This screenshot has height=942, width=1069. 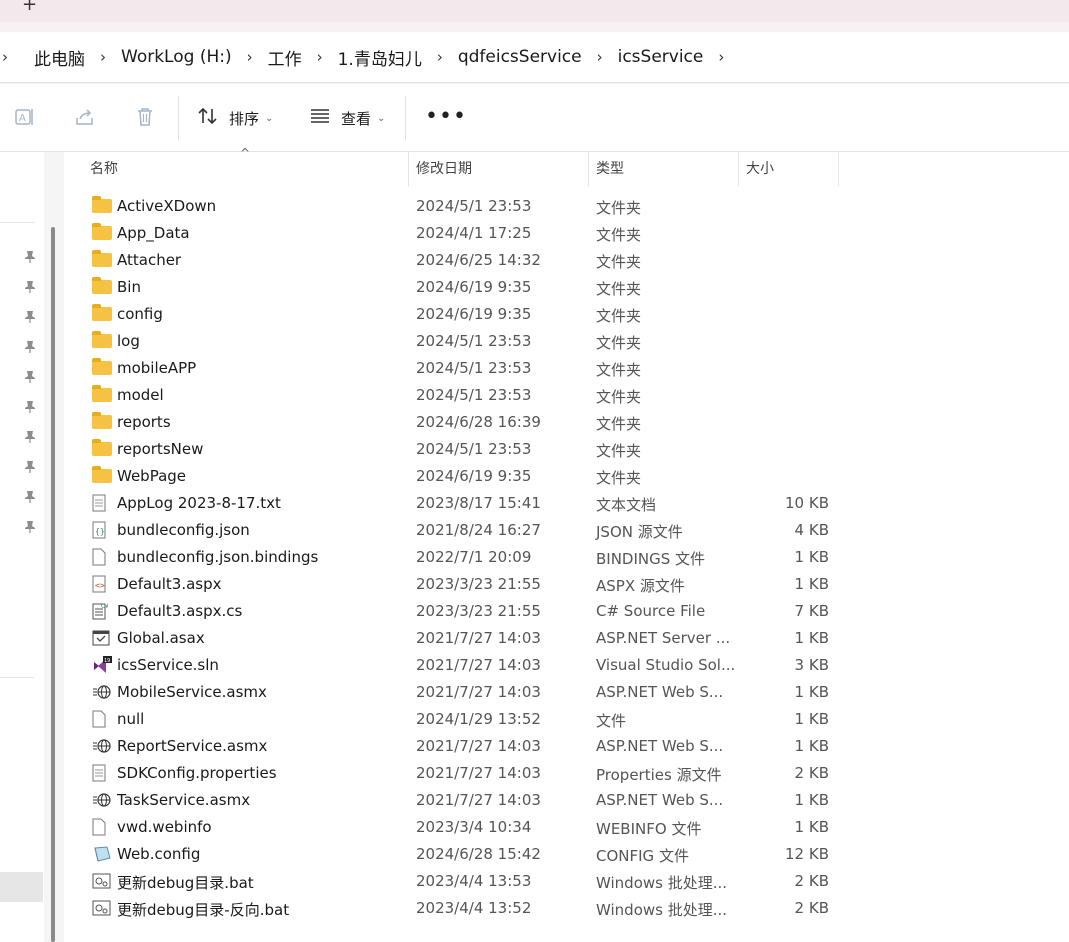 What do you see at coordinates (566, 368) in the screenshot?
I see `file-row: mobileAPP 2024/5/1 23:53 文件夹` at bounding box center [566, 368].